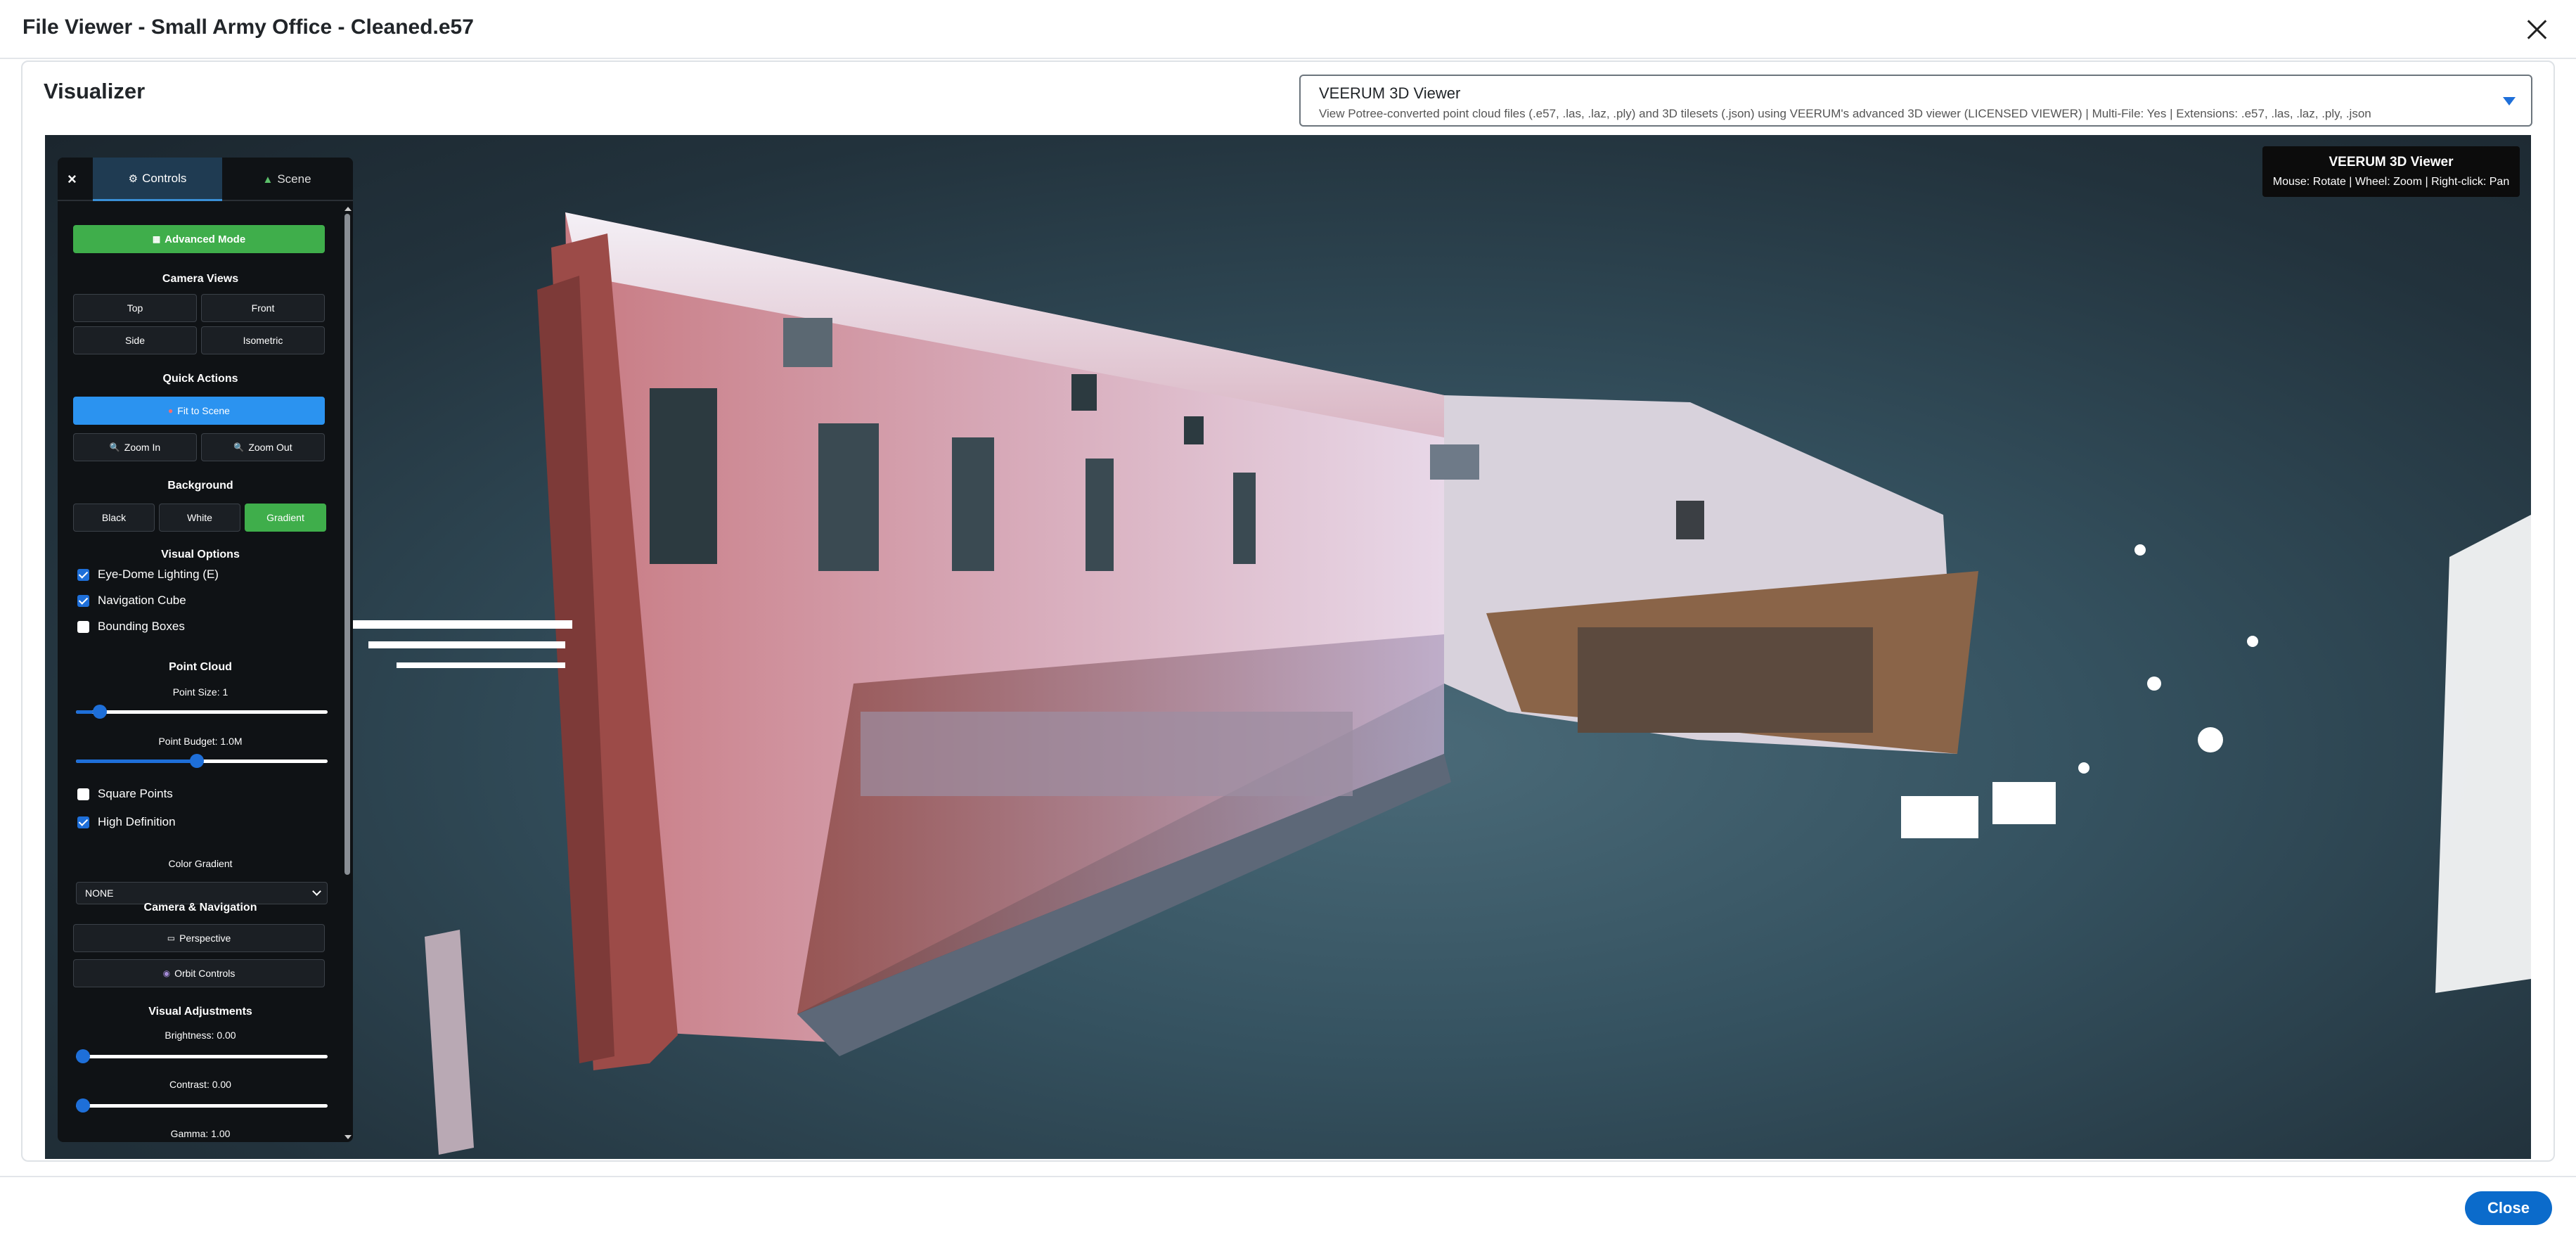  I want to click on camera-views-title: Camera Views, so click(200, 279).